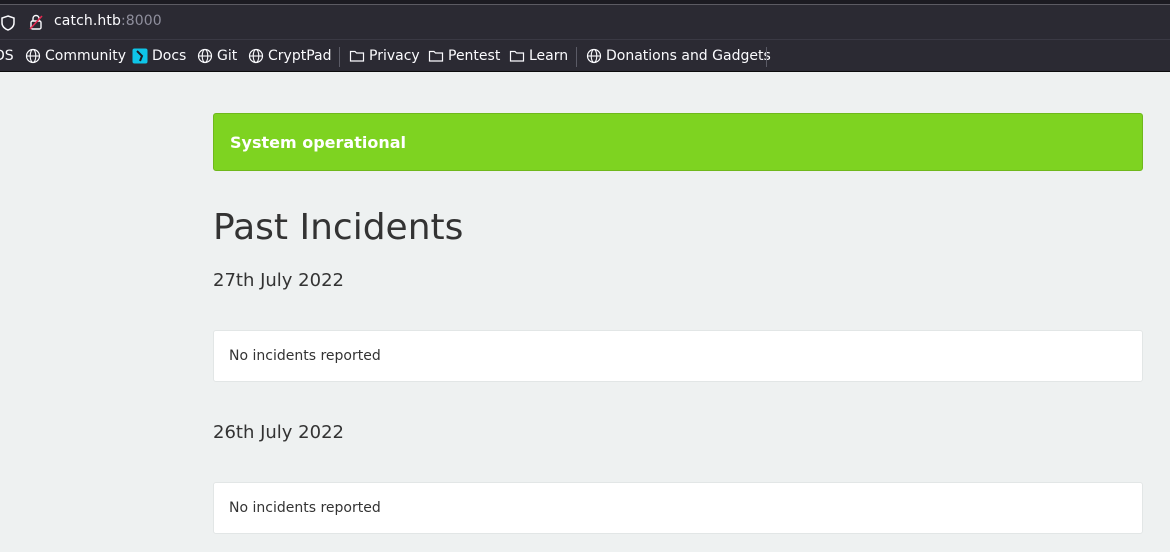 The height and width of the screenshot is (552, 1170). I want to click on bookmark-docs: Docs, so click(159, 56).